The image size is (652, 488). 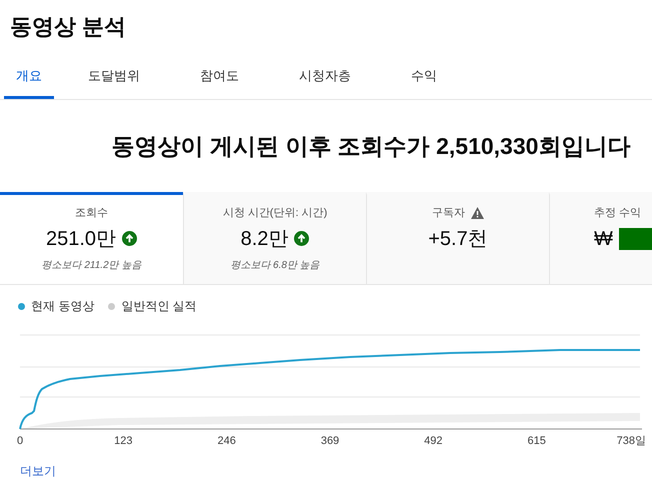 I want to click on axis-label: 738일, so click(x=631, y=441).